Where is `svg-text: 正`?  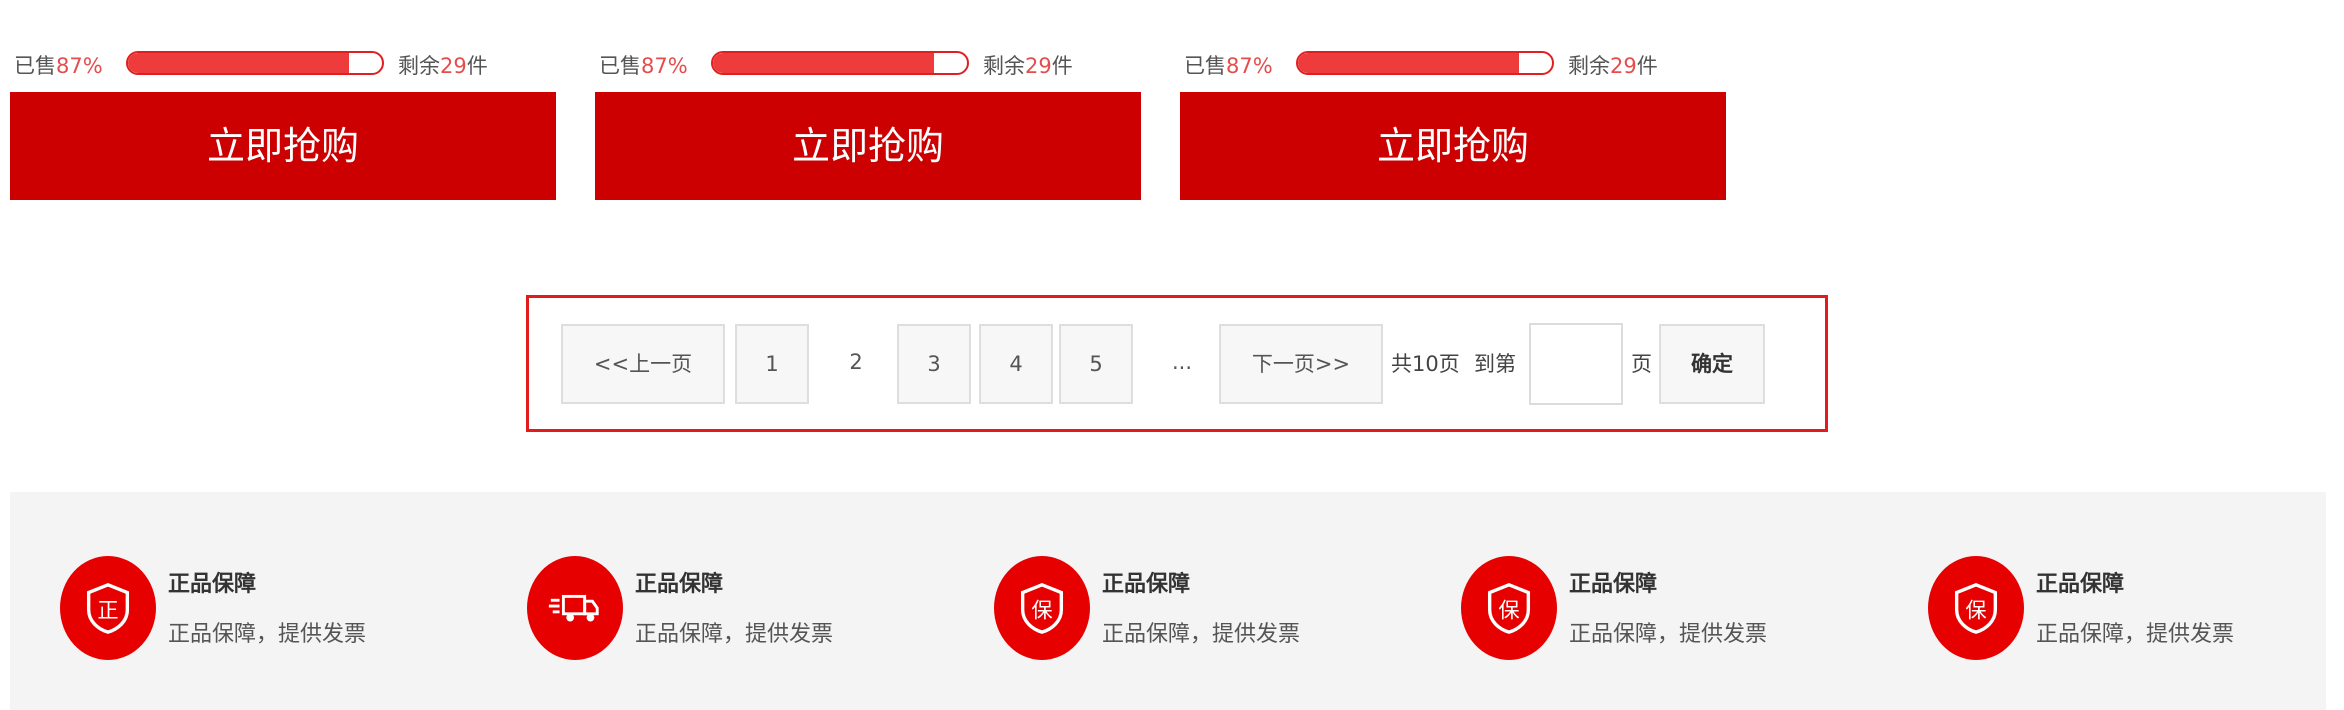 svg-text: 正 is located at coordinates (107, 611).